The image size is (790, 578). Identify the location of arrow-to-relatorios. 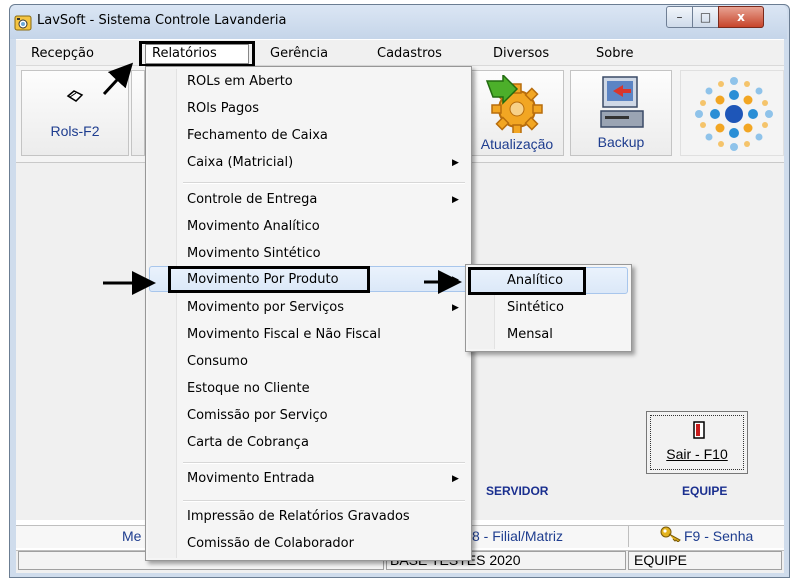
(118, 79).